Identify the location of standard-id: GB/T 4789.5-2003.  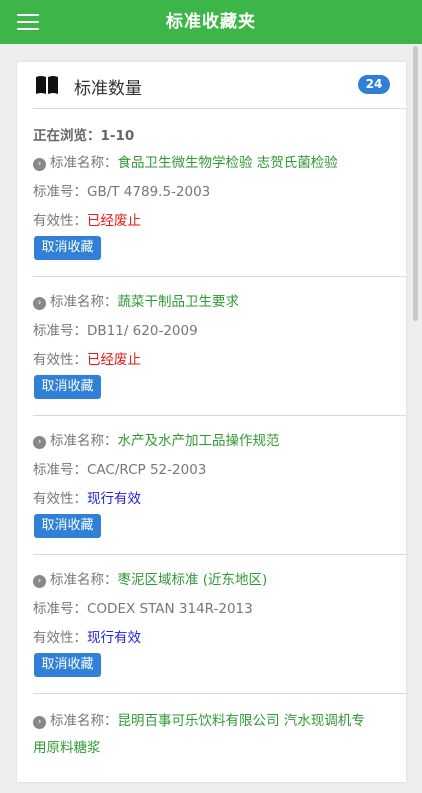
(149, 192).